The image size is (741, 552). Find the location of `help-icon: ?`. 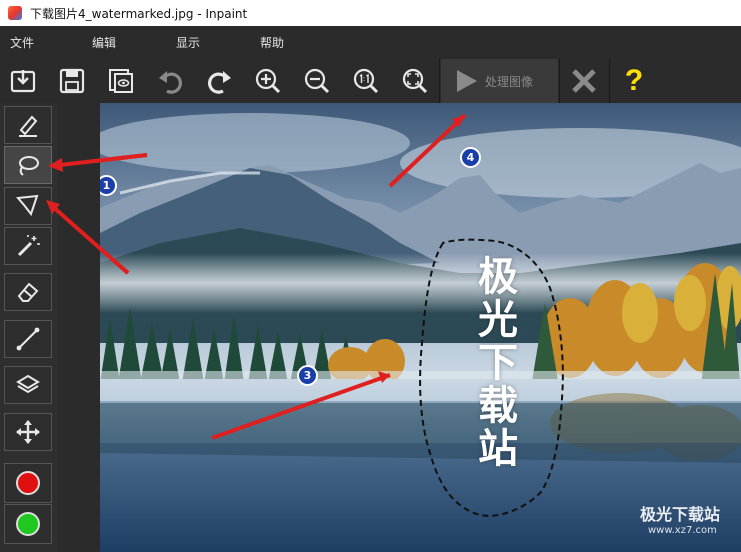

help-icon: ? is located at coordinates (634, 80).